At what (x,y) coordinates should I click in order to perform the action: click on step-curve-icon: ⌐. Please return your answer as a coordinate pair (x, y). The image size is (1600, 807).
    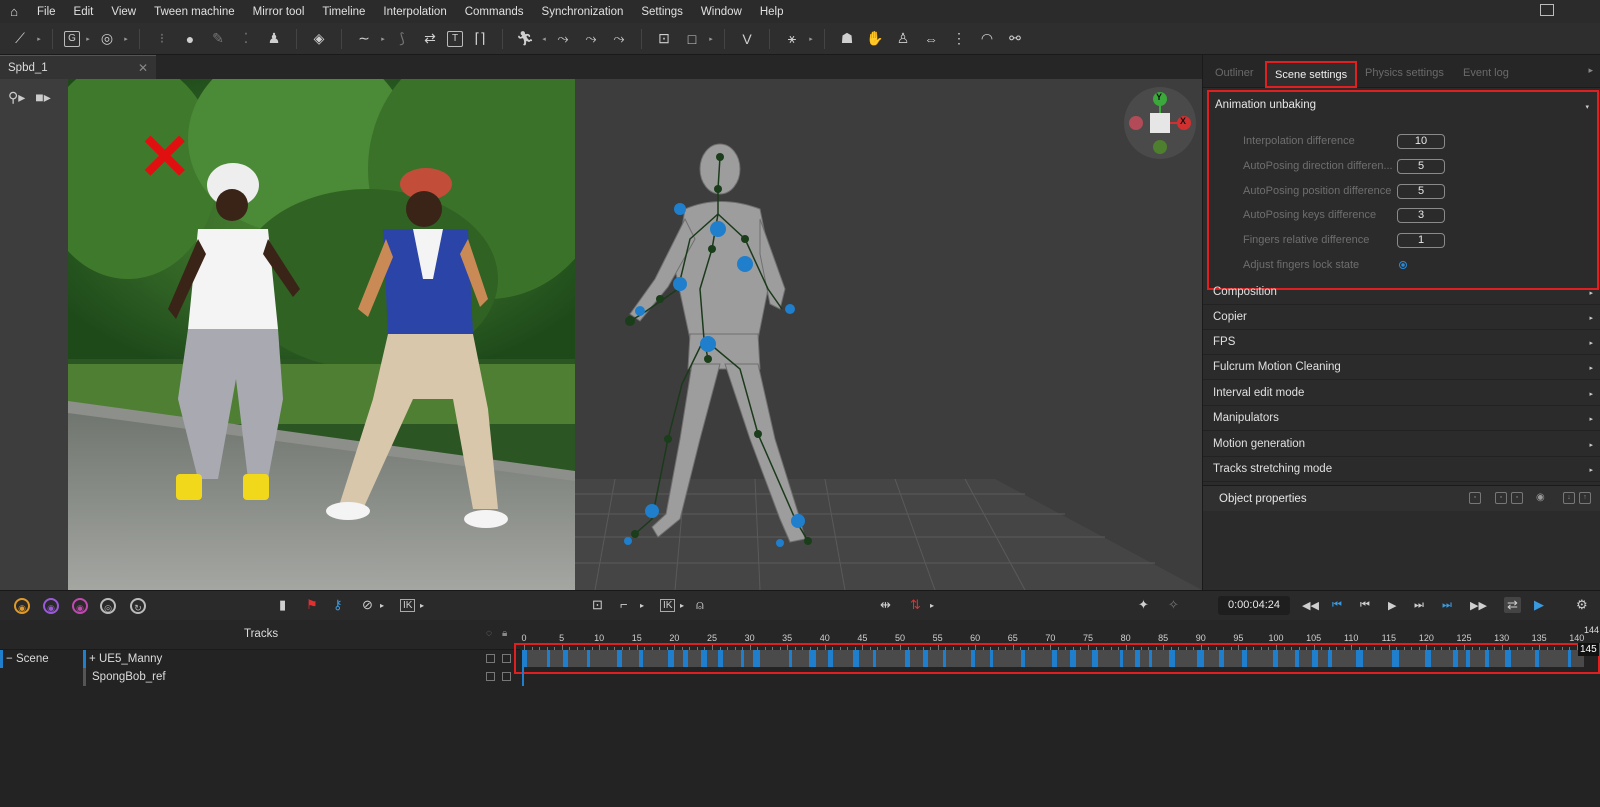
    Looking at the image, I should click on (624, 604).